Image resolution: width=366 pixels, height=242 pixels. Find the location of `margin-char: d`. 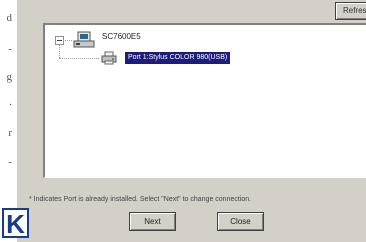

margin-char: d is located at coordinates (9, 18).